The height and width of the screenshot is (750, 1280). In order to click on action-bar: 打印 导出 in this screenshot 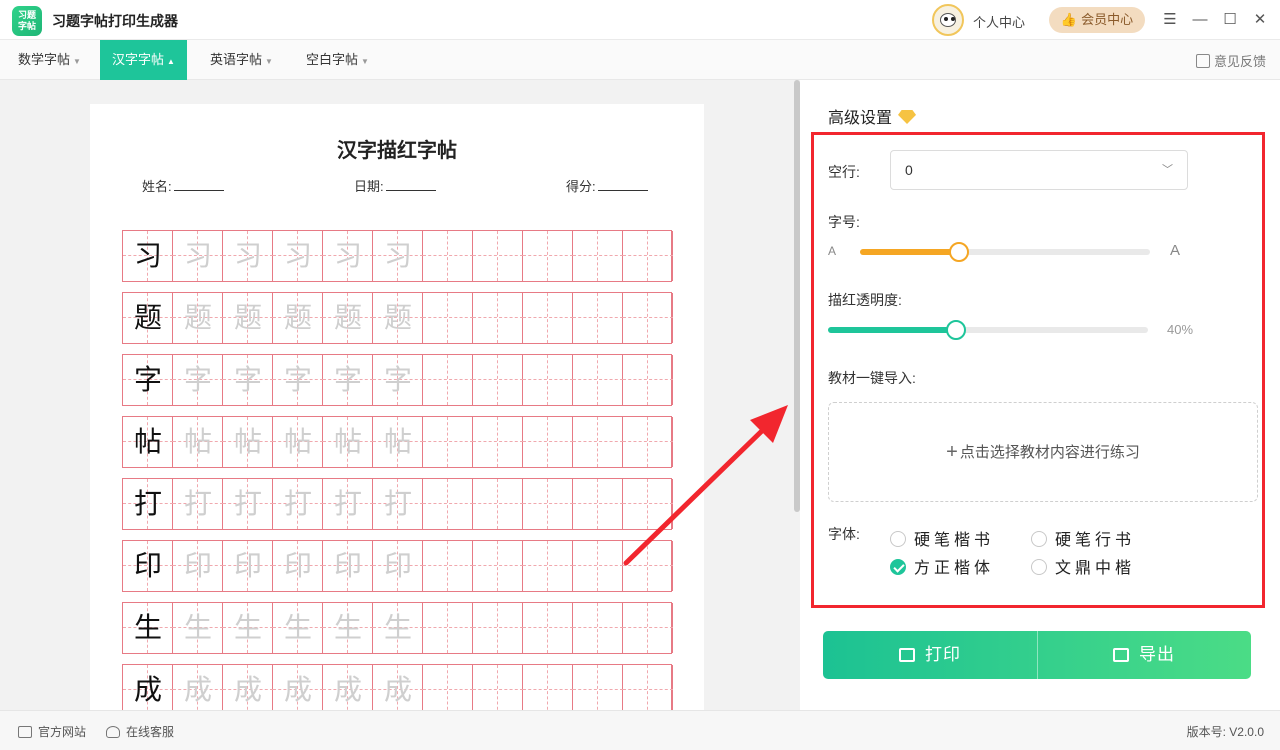, I will do `click(1037, 655)`.